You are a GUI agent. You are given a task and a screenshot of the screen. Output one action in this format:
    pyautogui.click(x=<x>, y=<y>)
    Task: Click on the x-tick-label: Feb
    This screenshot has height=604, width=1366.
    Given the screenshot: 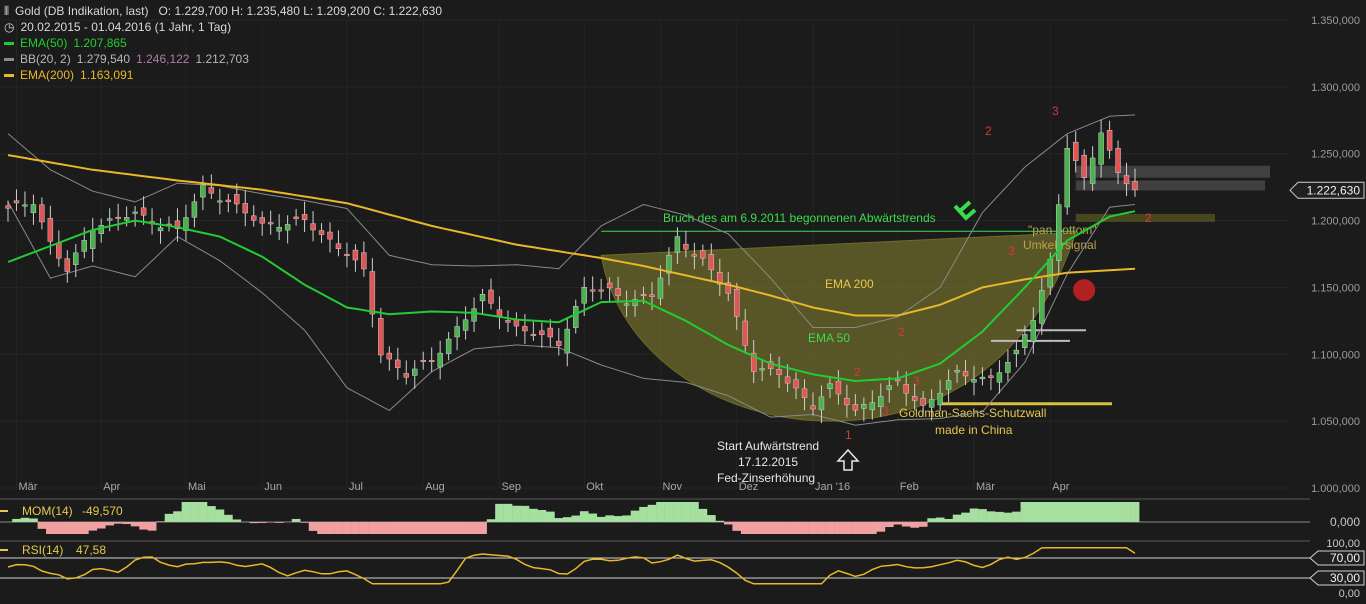 What is the action you would take?
    pyautogui.click(x=909, y=487)
    